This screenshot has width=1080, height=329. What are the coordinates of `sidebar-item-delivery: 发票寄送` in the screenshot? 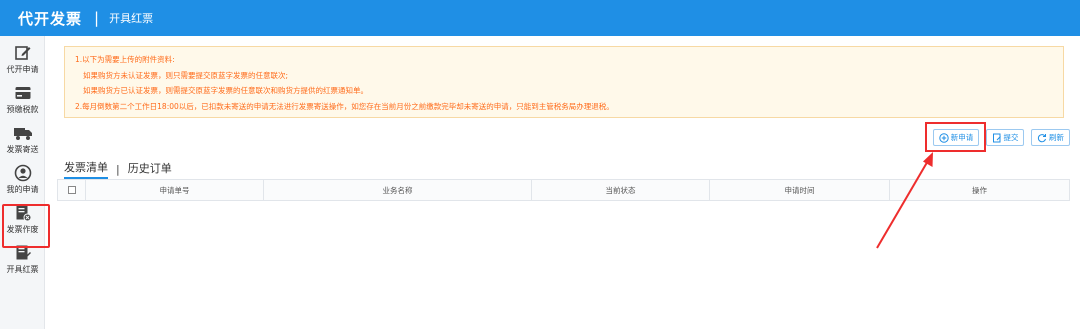 It's located at (22, 139).